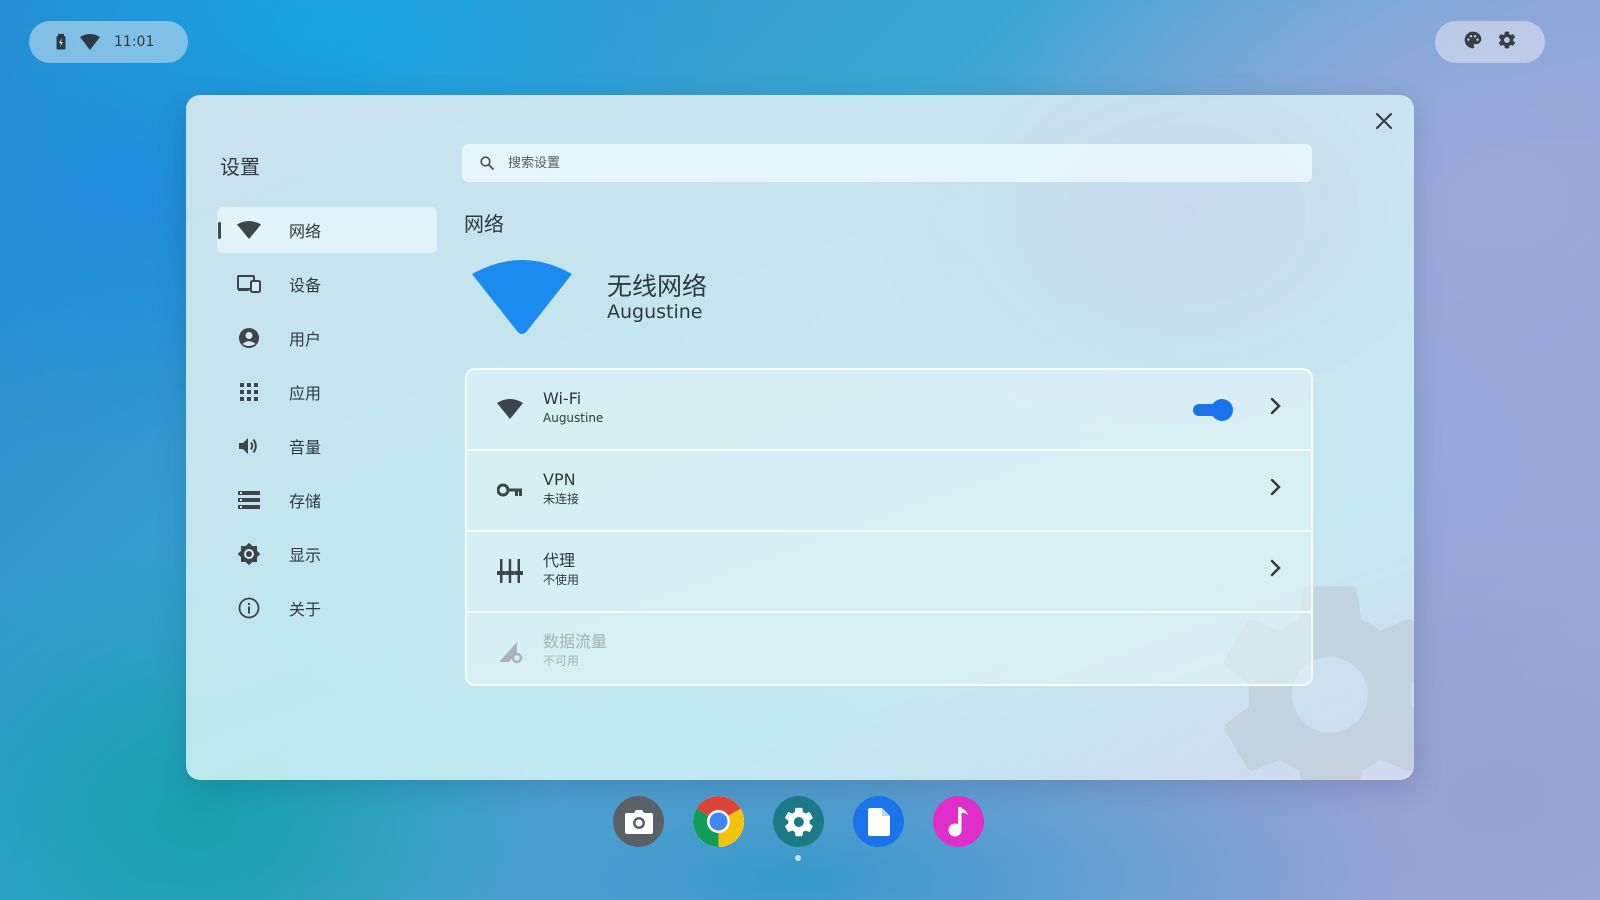 The image size is (1600, 900). Describe the element at coordinates (798, 858) in the screenshot. I see `running-indicator` at that location.